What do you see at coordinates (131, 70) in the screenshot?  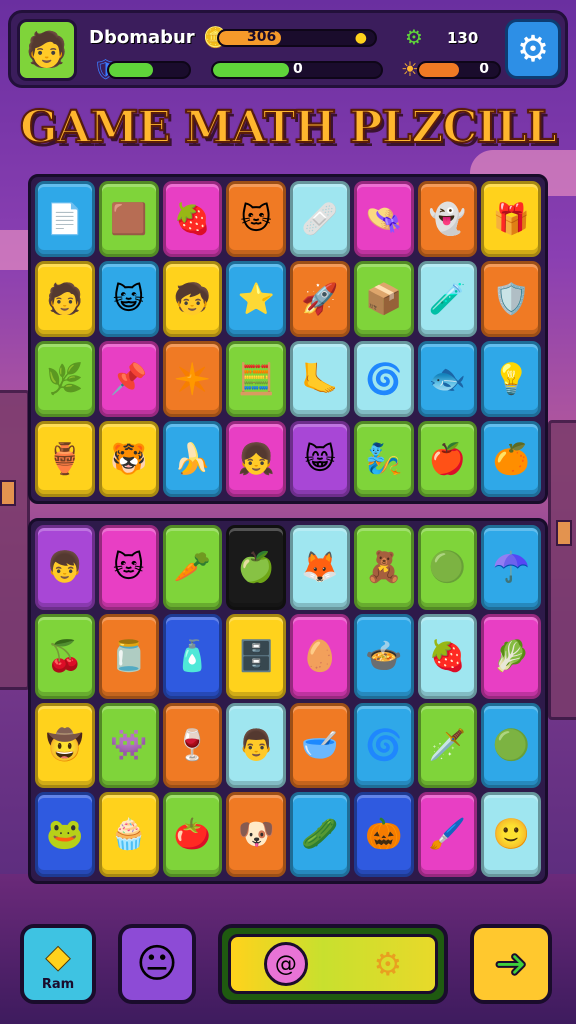 I see `energy-bar-fill` at bounding box center [131, 70].